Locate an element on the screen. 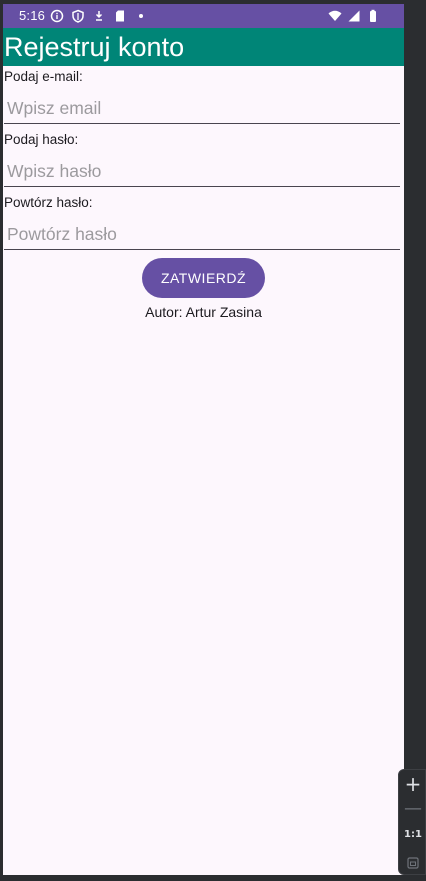 This screenshot has width=426, height=881. author-text: Autor: Artur Zasina is located at coordinates (203, 312).